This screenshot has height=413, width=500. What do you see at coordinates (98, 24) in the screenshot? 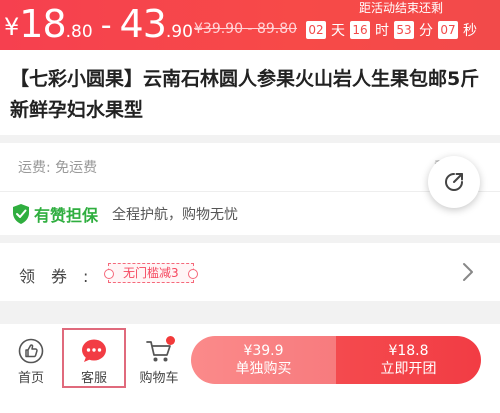
I see `price-range: ¥18.80-43.90` at bounding box center [98, 24].